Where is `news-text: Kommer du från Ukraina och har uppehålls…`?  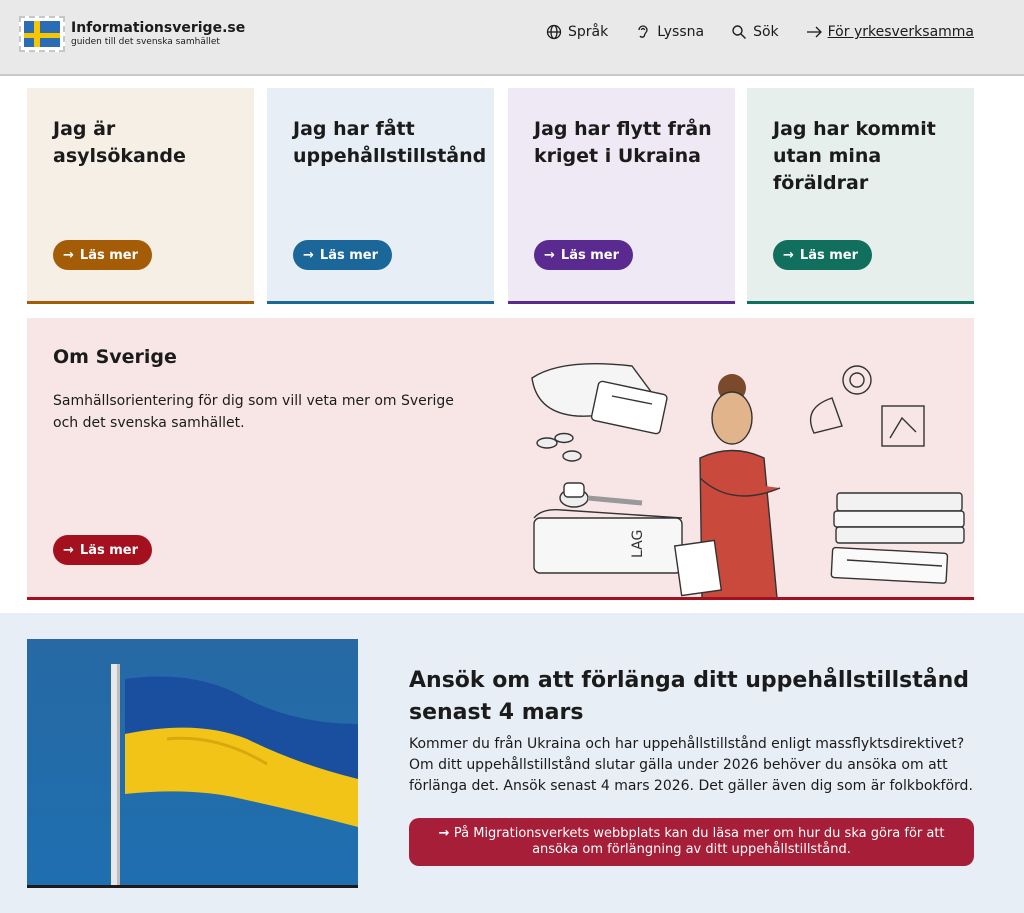
news-text: Kommer du från Ukraina och har uppehålls… is located at coordinates (691, 765).